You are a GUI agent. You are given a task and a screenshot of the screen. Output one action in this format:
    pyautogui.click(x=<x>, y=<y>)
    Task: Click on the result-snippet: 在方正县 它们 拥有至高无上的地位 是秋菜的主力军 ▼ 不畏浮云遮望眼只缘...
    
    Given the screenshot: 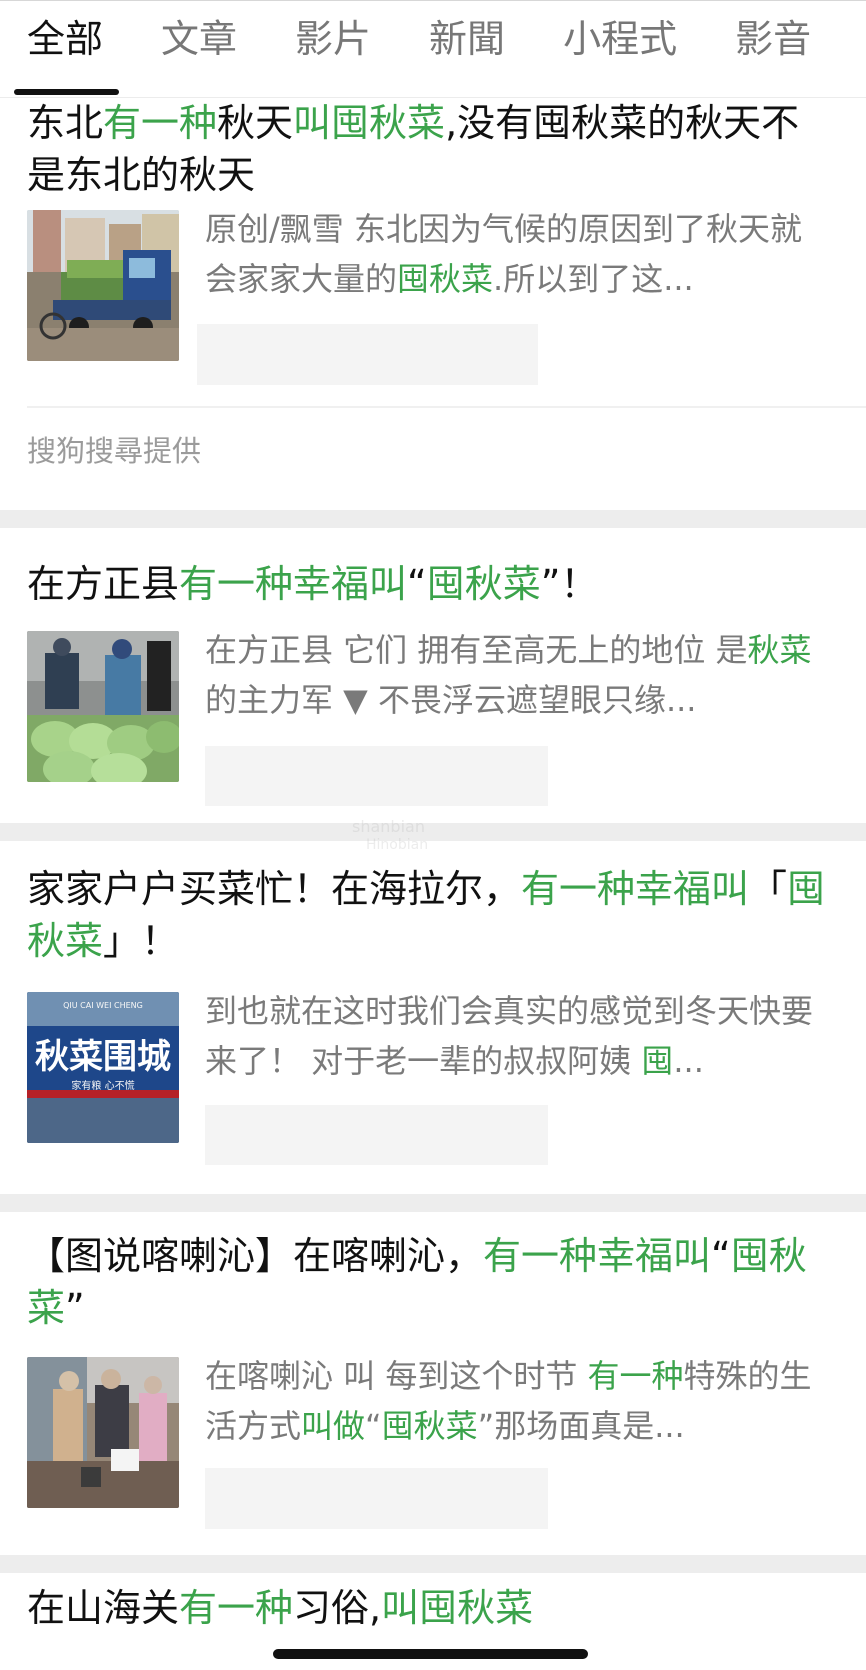 What is the action you would take?
    pyautogui.click(x=518, y=677)
    